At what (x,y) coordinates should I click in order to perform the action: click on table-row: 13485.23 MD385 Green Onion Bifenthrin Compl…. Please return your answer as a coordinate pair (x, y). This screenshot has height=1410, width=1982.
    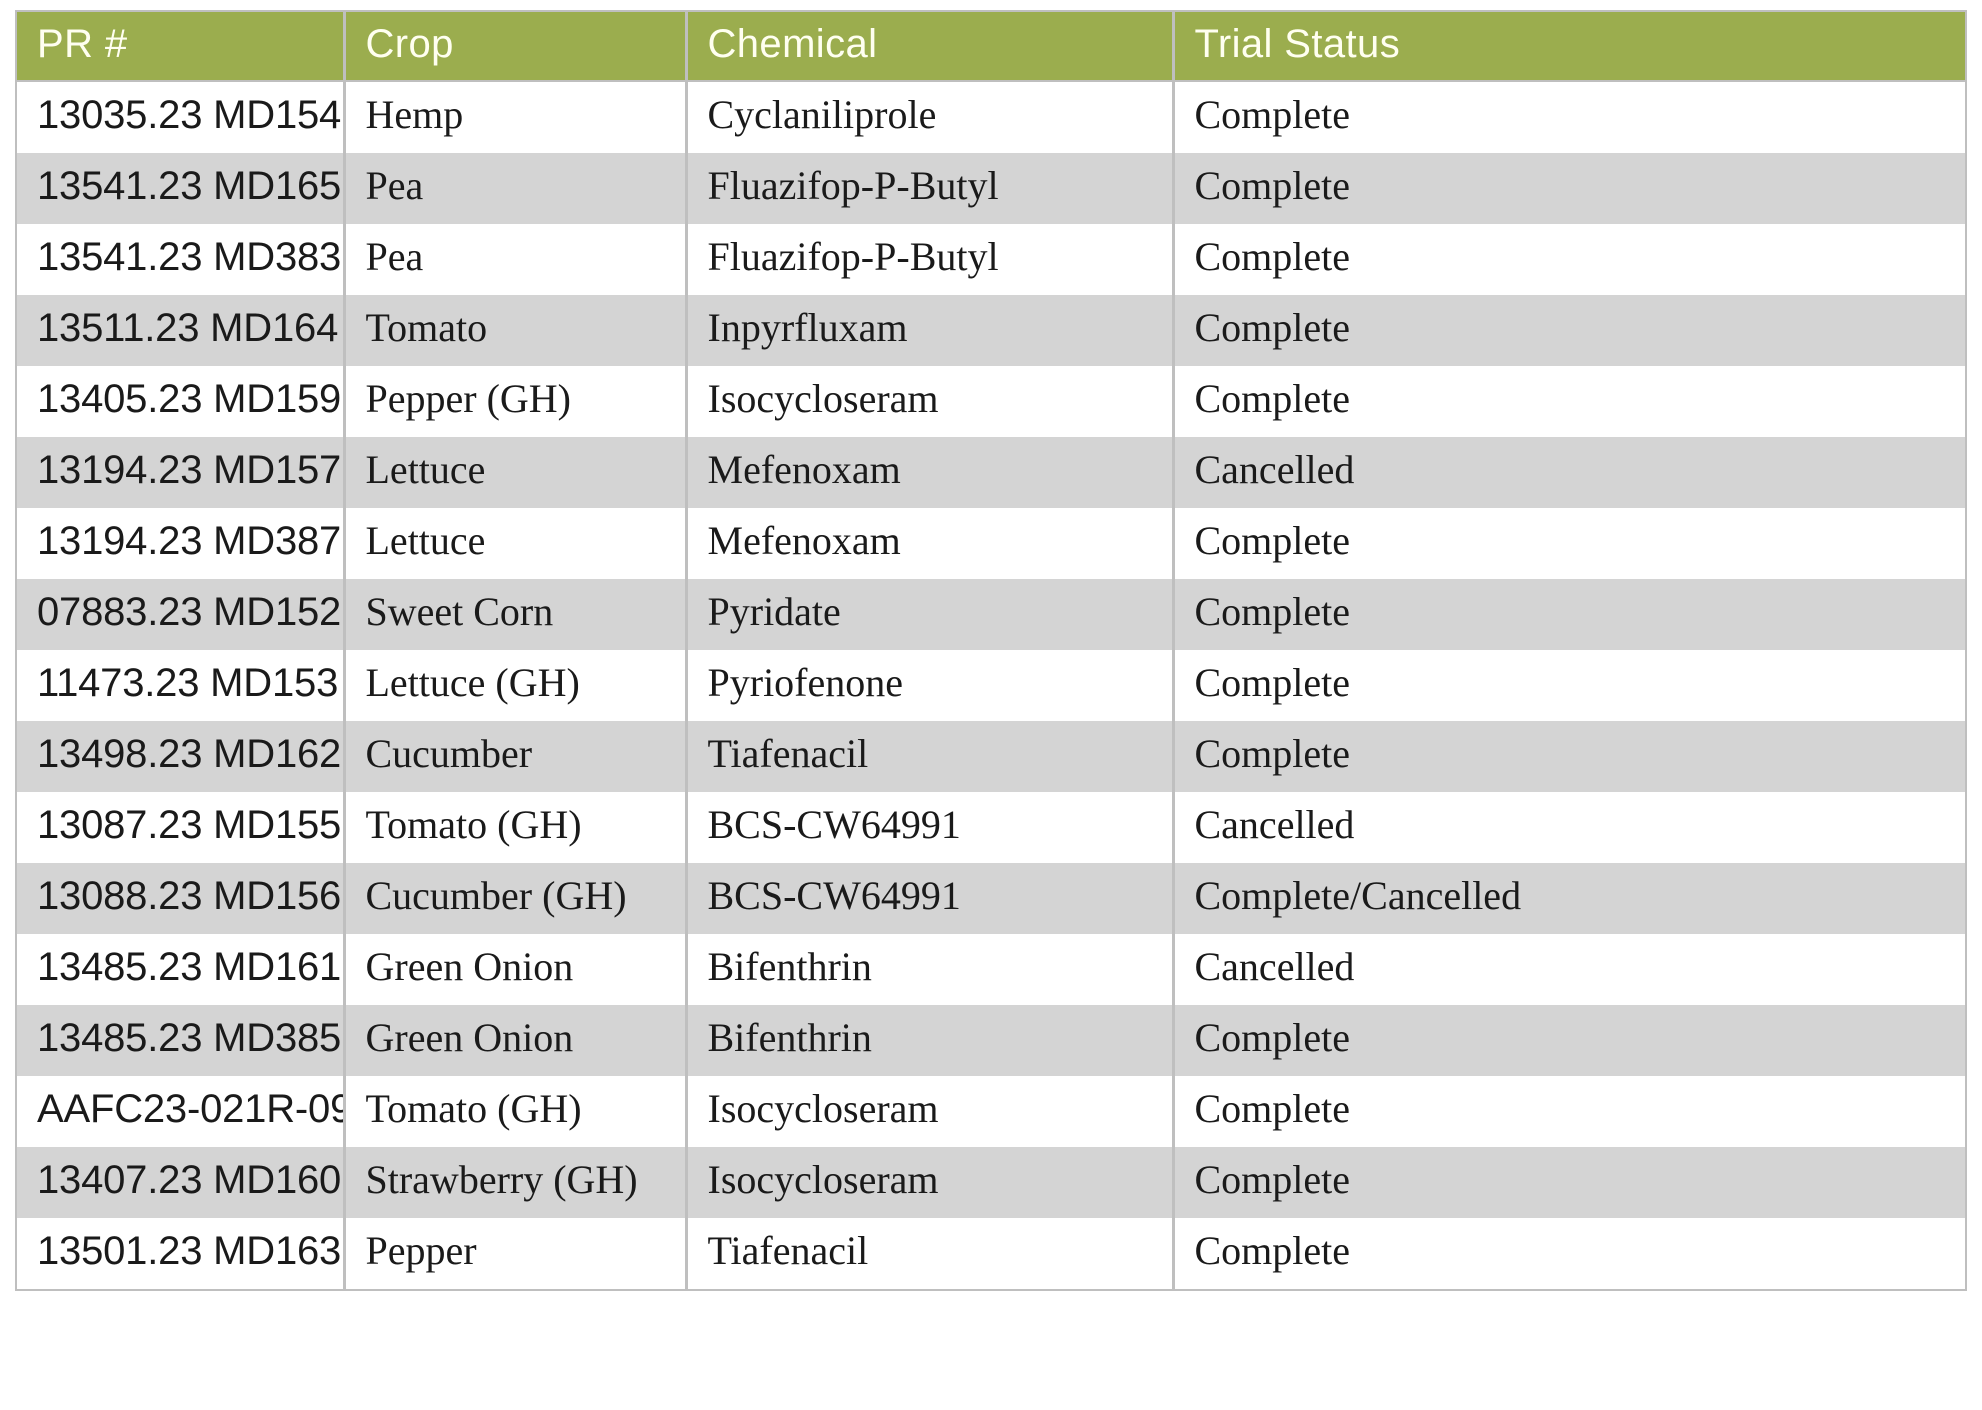
    Looking at the image, I should click on (991, 1040).